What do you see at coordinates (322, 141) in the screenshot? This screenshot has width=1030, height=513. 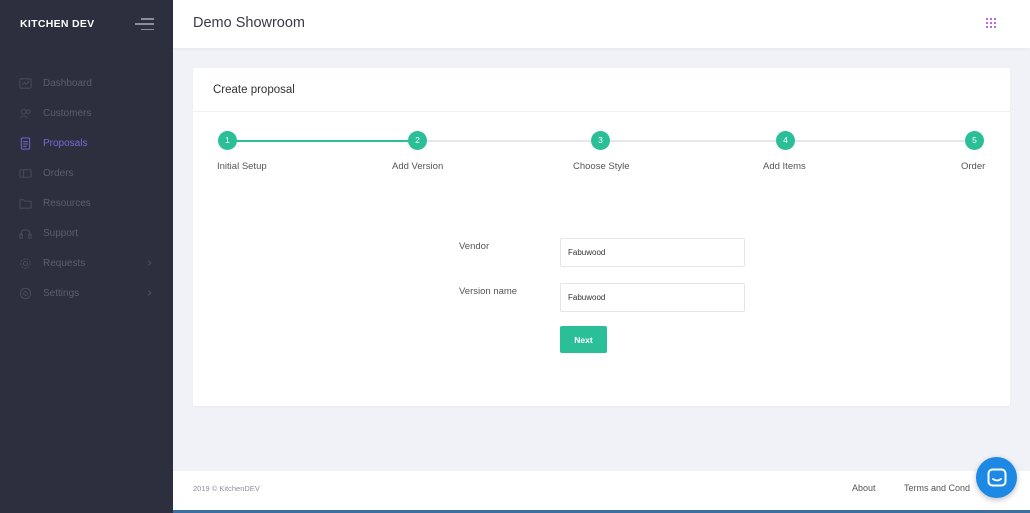 I see `step-connector-complete` at bounding box center [322, 141].